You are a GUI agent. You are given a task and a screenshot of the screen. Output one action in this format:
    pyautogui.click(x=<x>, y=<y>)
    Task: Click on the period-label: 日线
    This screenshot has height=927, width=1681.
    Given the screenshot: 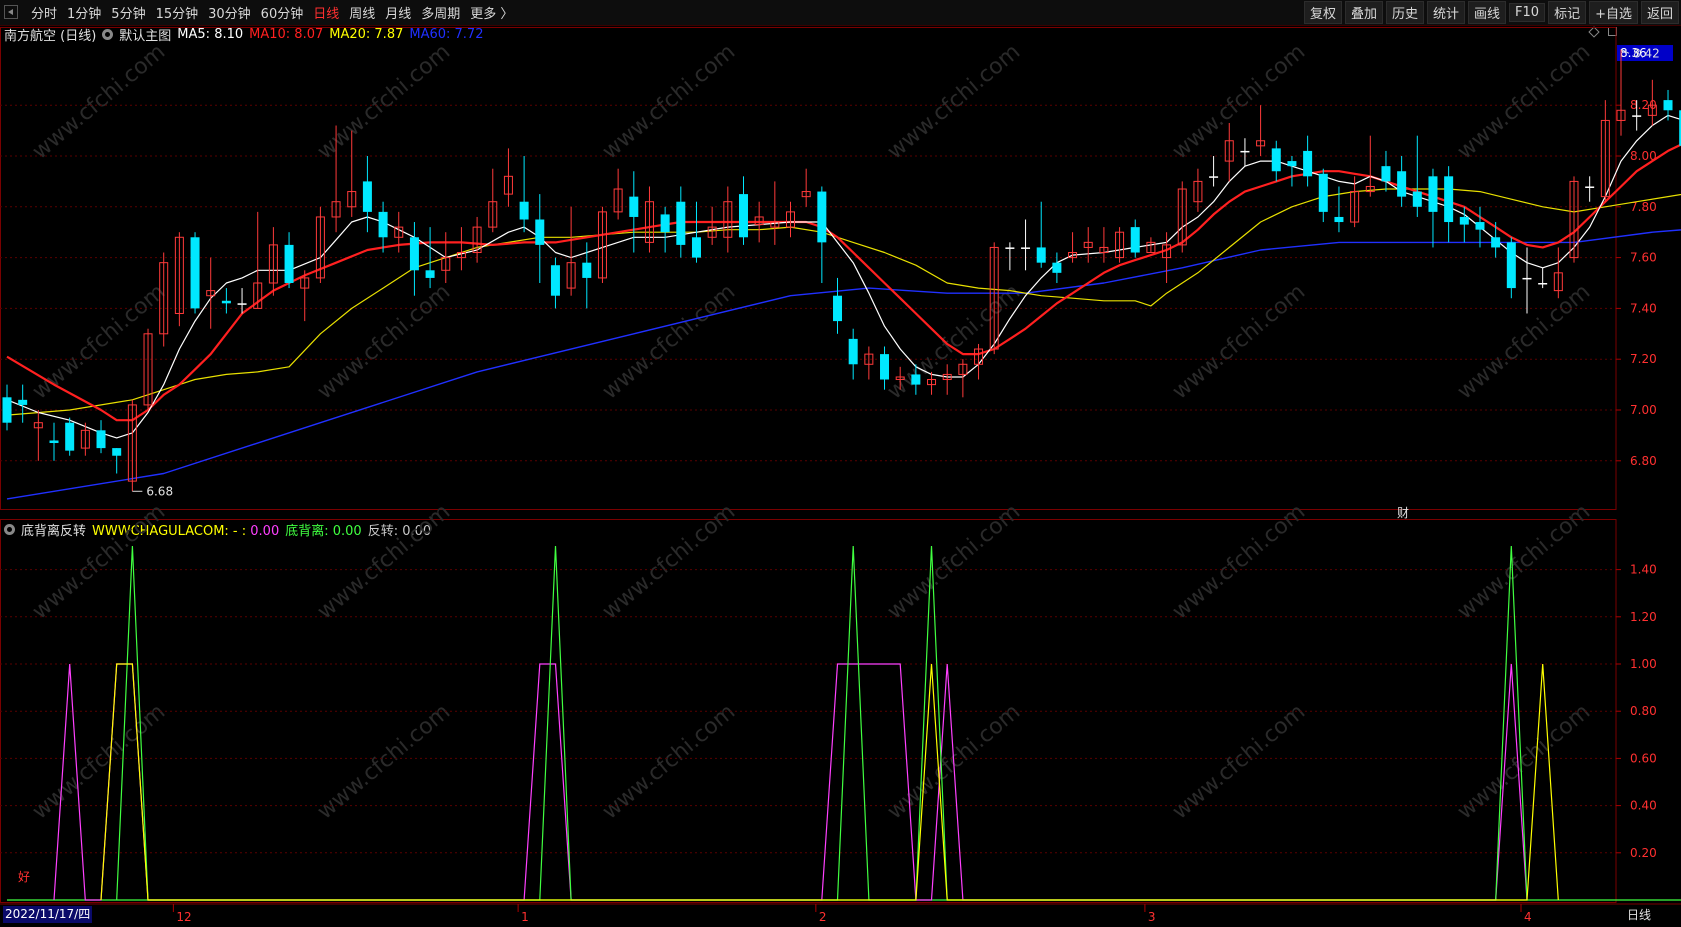 What is the action you would take?
    pyautogui.click(x=1639, y=914)
    